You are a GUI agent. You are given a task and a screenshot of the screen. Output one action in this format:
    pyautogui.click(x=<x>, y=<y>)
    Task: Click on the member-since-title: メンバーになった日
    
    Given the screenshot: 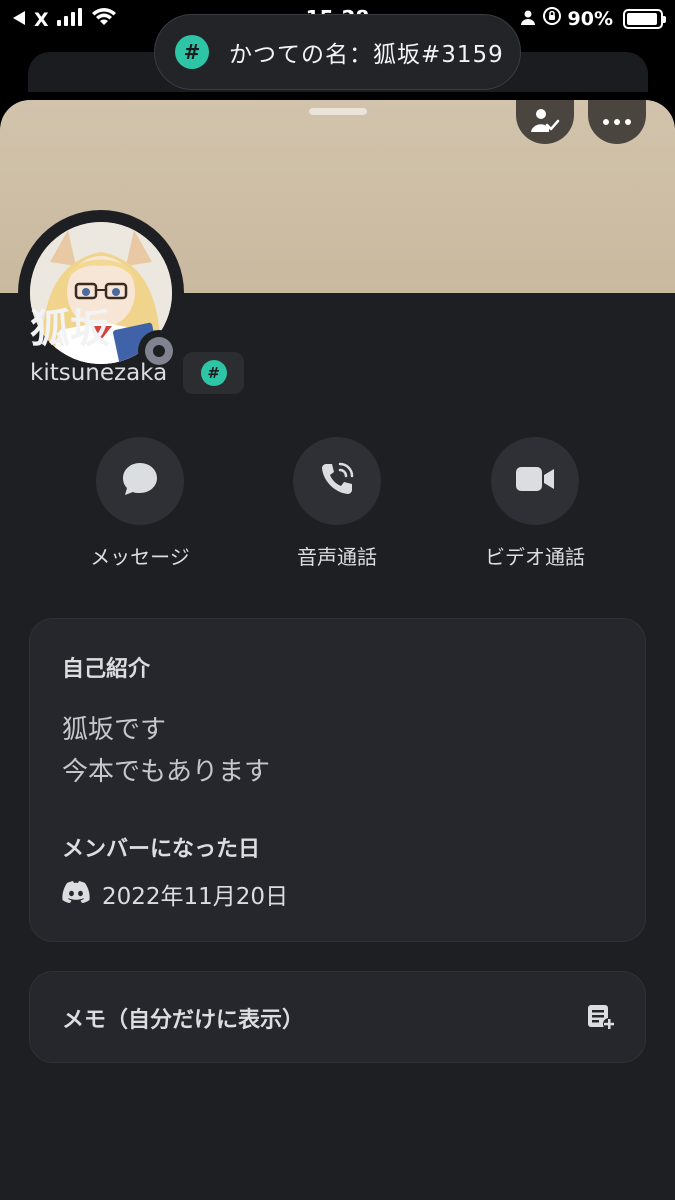 What is the action you would take?
    pyautogui.click(x=161, y=849)
    